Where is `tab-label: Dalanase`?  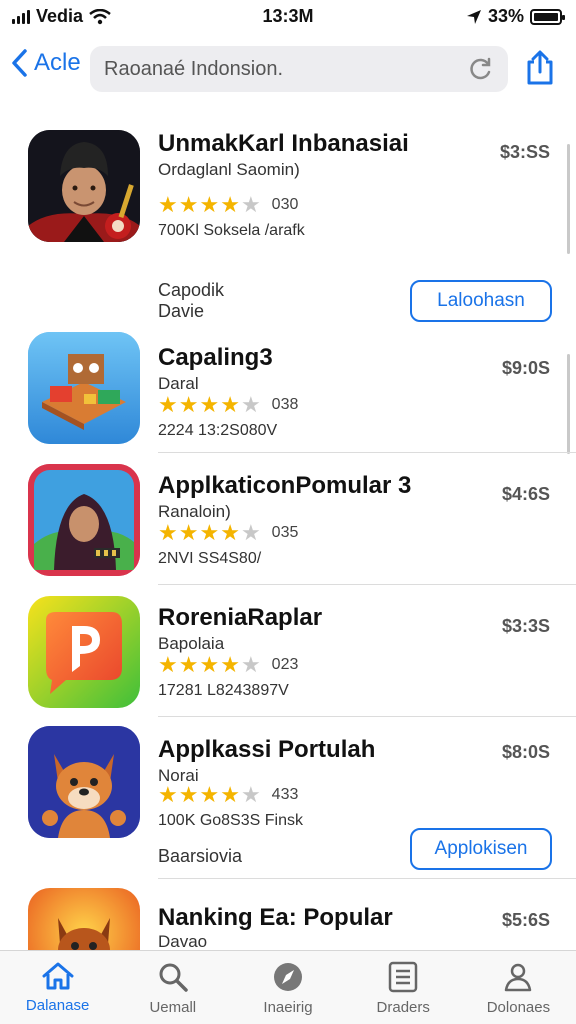
tab-label: Dalanase is located at coordinates (57, 1005).